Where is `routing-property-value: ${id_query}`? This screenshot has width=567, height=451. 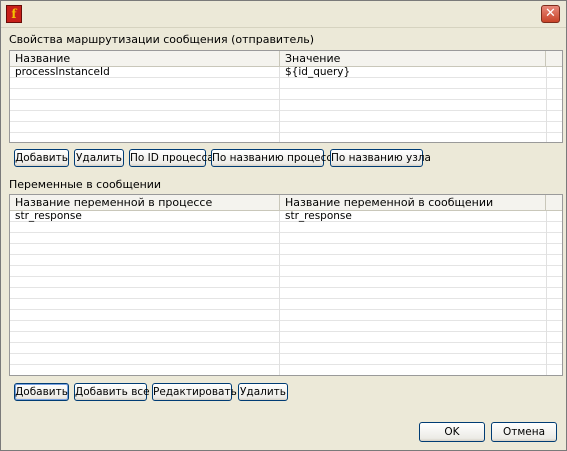
routing-property-value: ${id_query} is located at coordinates (315, 72).